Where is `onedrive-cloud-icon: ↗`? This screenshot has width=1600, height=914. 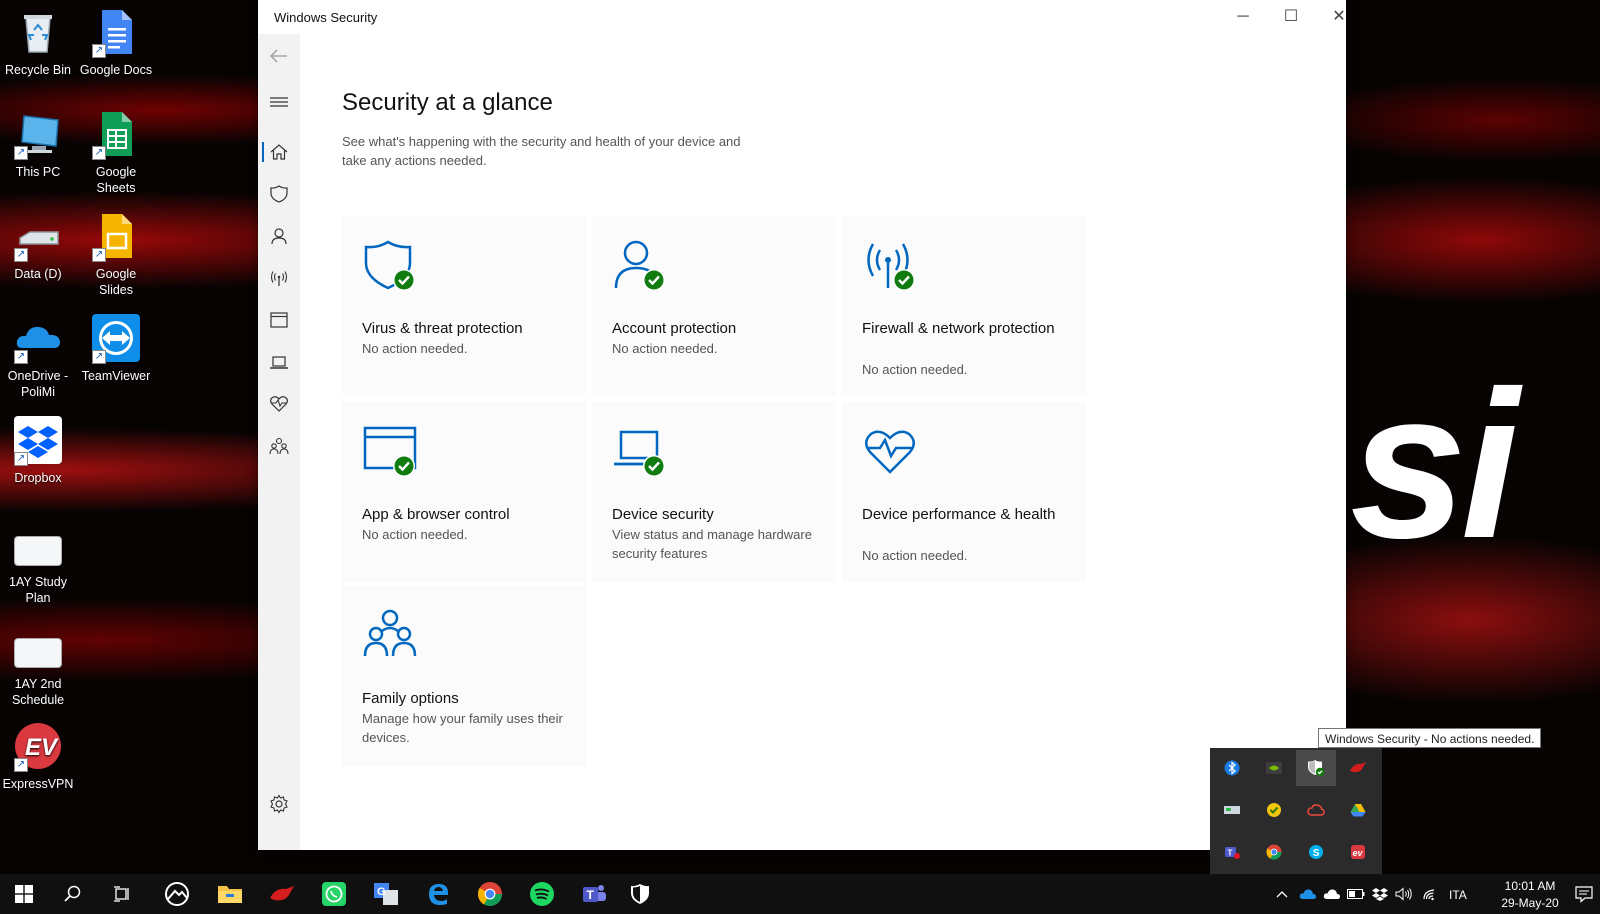
onedrive-cloud-icon: ↗ is located at coordinates (38, 339).